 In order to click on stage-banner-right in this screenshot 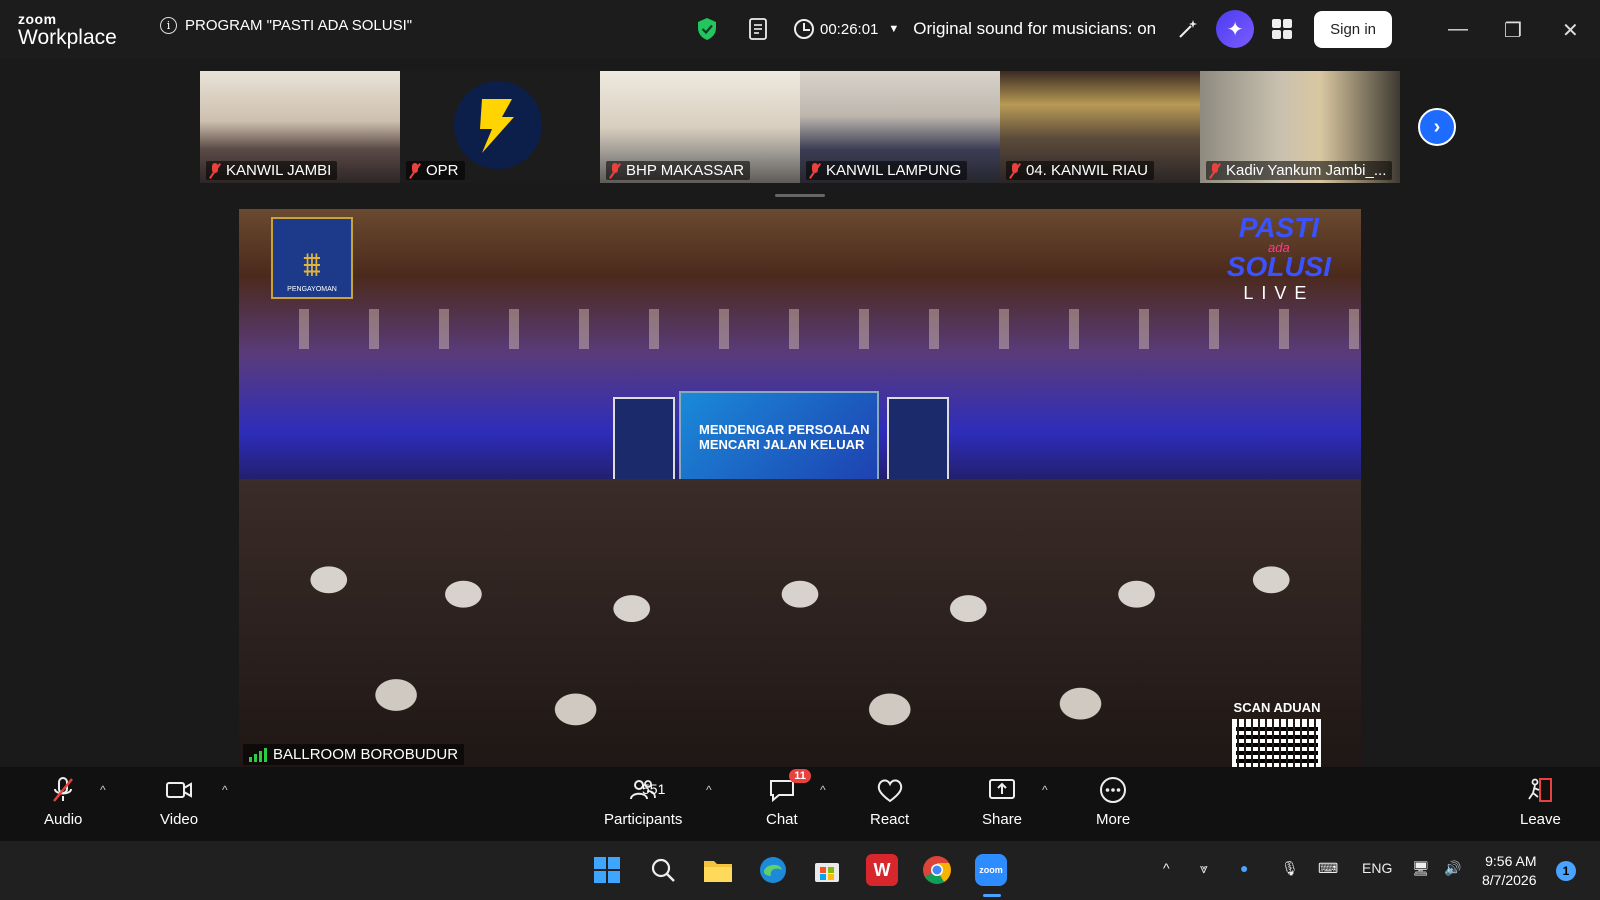, I will do `click(918, 443)`.